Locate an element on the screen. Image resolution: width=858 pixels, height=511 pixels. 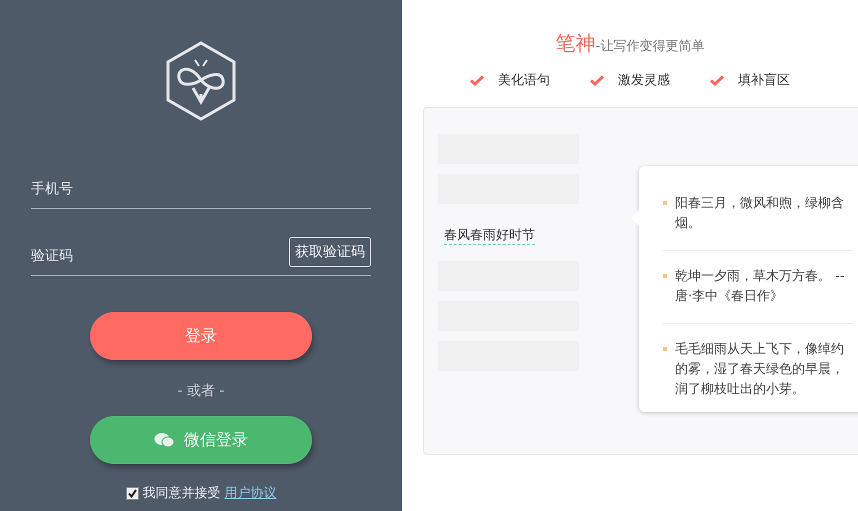
suggestion-text: 乾坤一夕雨，草木万方春。 --唐·李中《春日作》 is located at coordinates (760, 287).